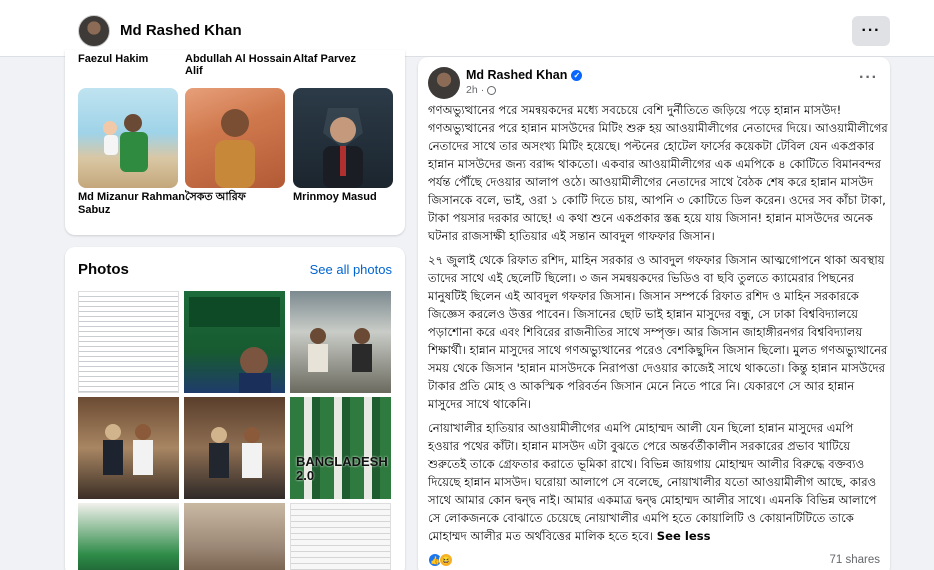 The height and width of the screenshot is (570, 934). What do you see at coordinates (516, 75) in the screenshot?
I see `post-author-name: Md Rashed Khan` at bounding box center [516, 75].